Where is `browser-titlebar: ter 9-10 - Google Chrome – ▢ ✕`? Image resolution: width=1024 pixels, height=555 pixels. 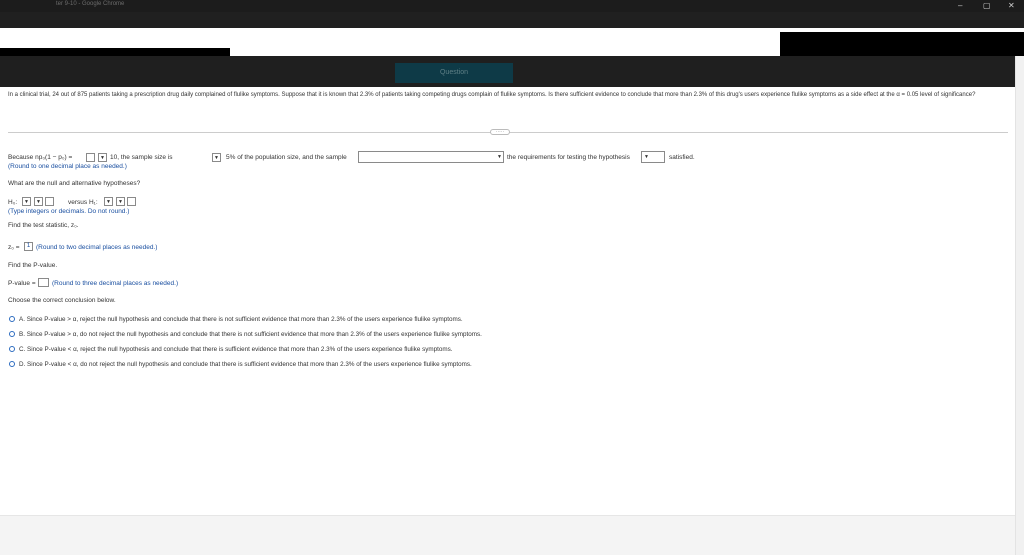 browser-titlebar: ter 9-10 - Google Chrome – ▢ ✕ is located at coordinates (512, 6).